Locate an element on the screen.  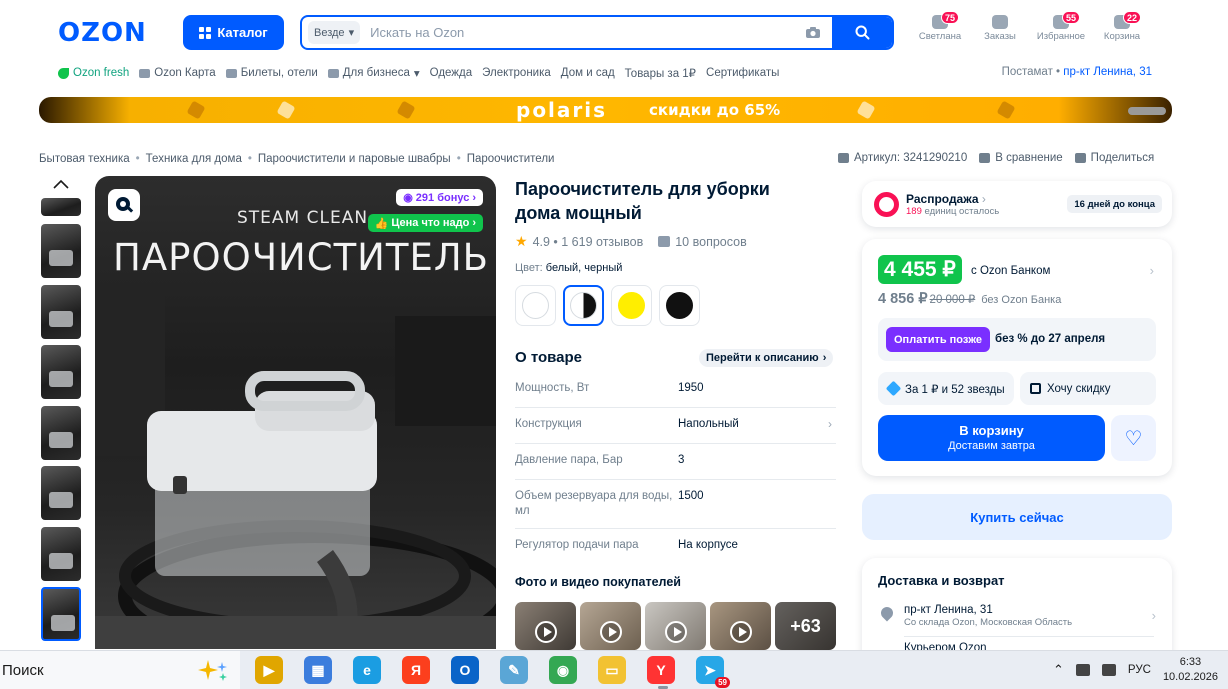
stars-chip: За 1 ₽ и 52 звезды is located at coordinates (946, 388).